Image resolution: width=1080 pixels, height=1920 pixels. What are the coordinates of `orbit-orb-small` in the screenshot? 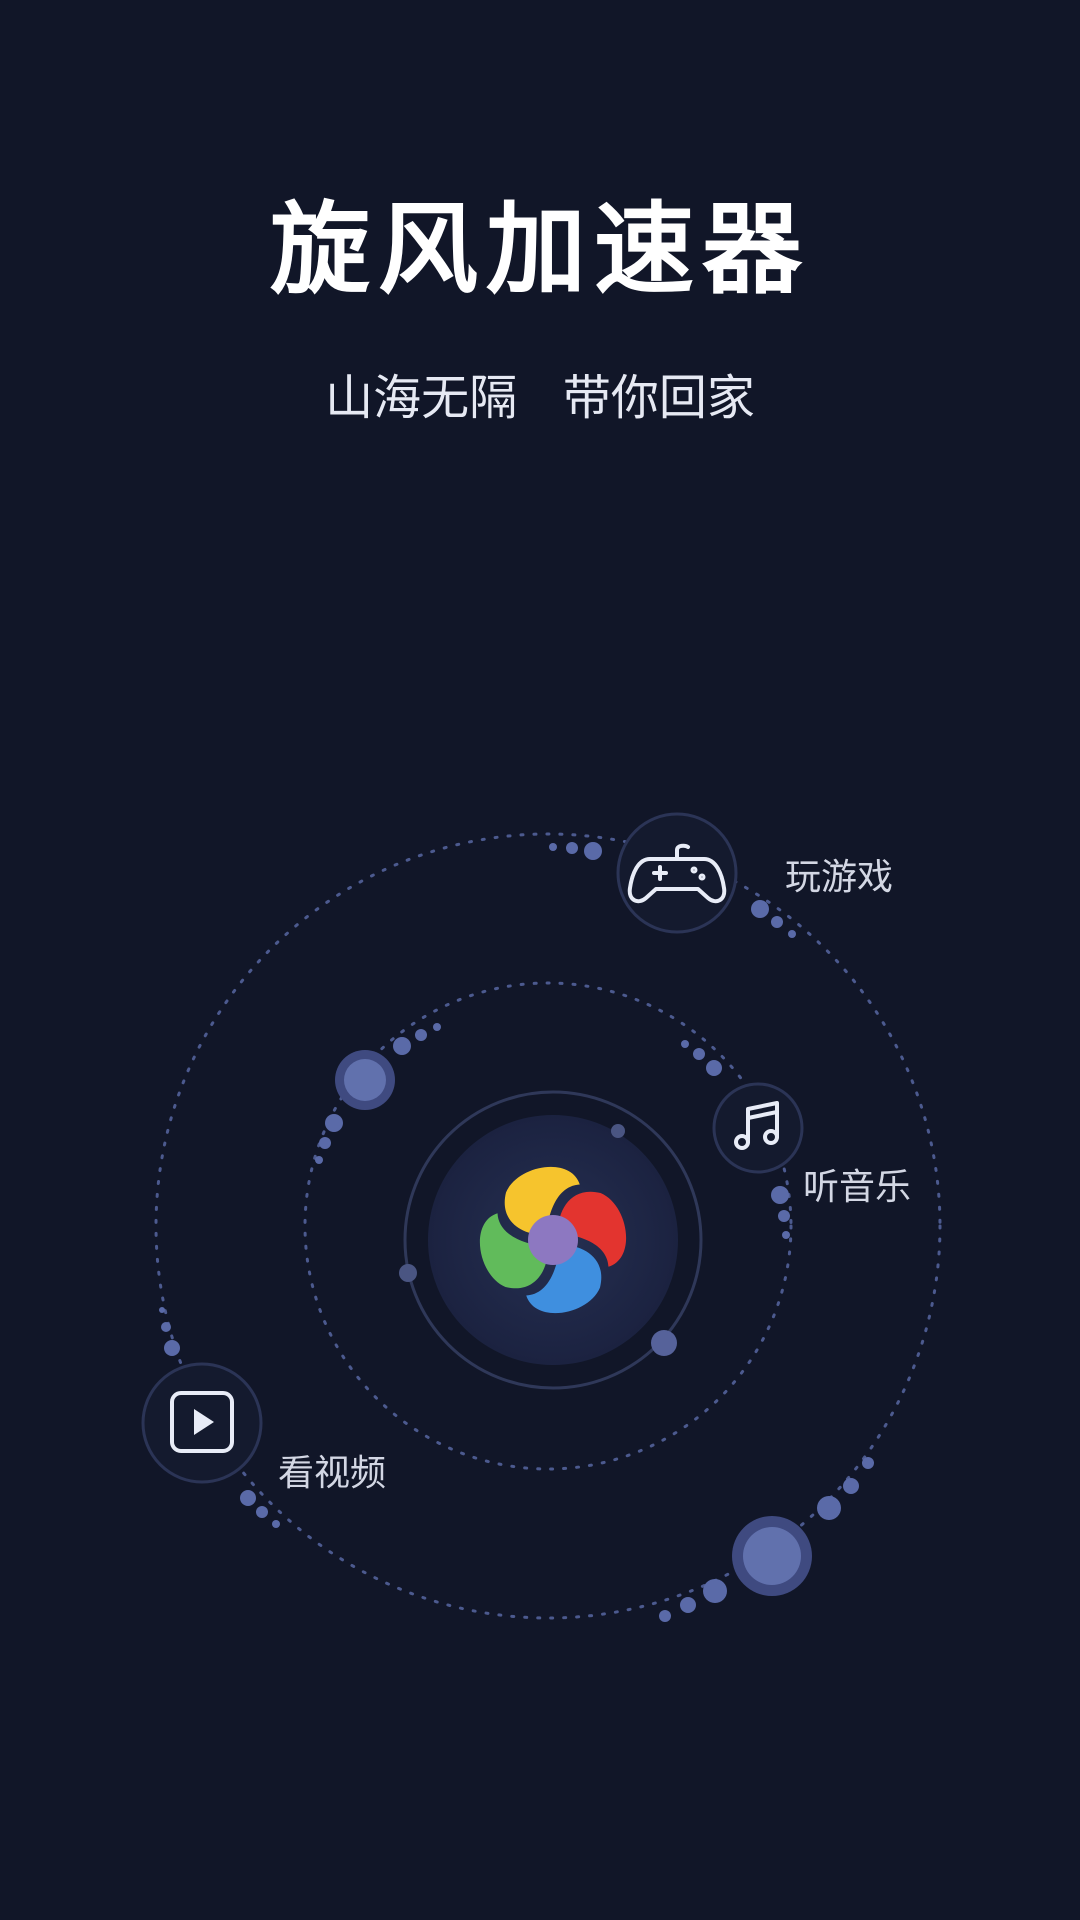 It's located at (365, 1080).